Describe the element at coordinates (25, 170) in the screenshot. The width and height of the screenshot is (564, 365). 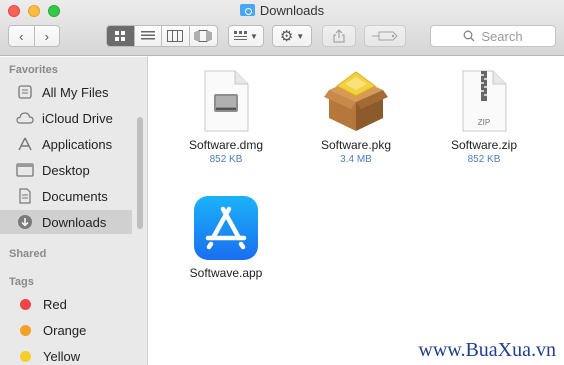
I see `desktop-icon` at that location.